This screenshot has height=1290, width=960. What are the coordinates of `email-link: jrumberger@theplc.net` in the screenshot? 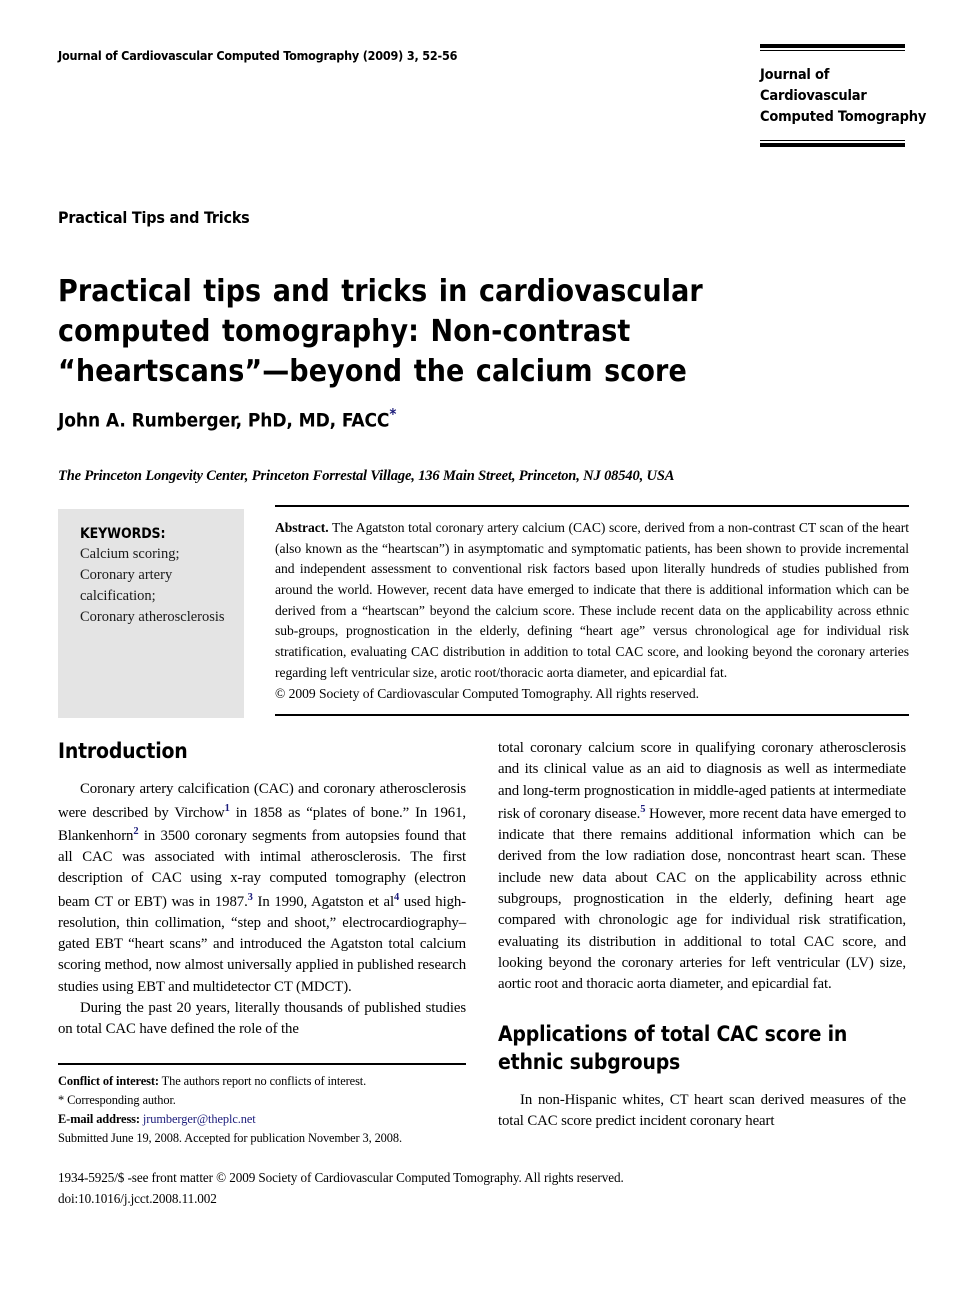 It's located at (198, 1119).